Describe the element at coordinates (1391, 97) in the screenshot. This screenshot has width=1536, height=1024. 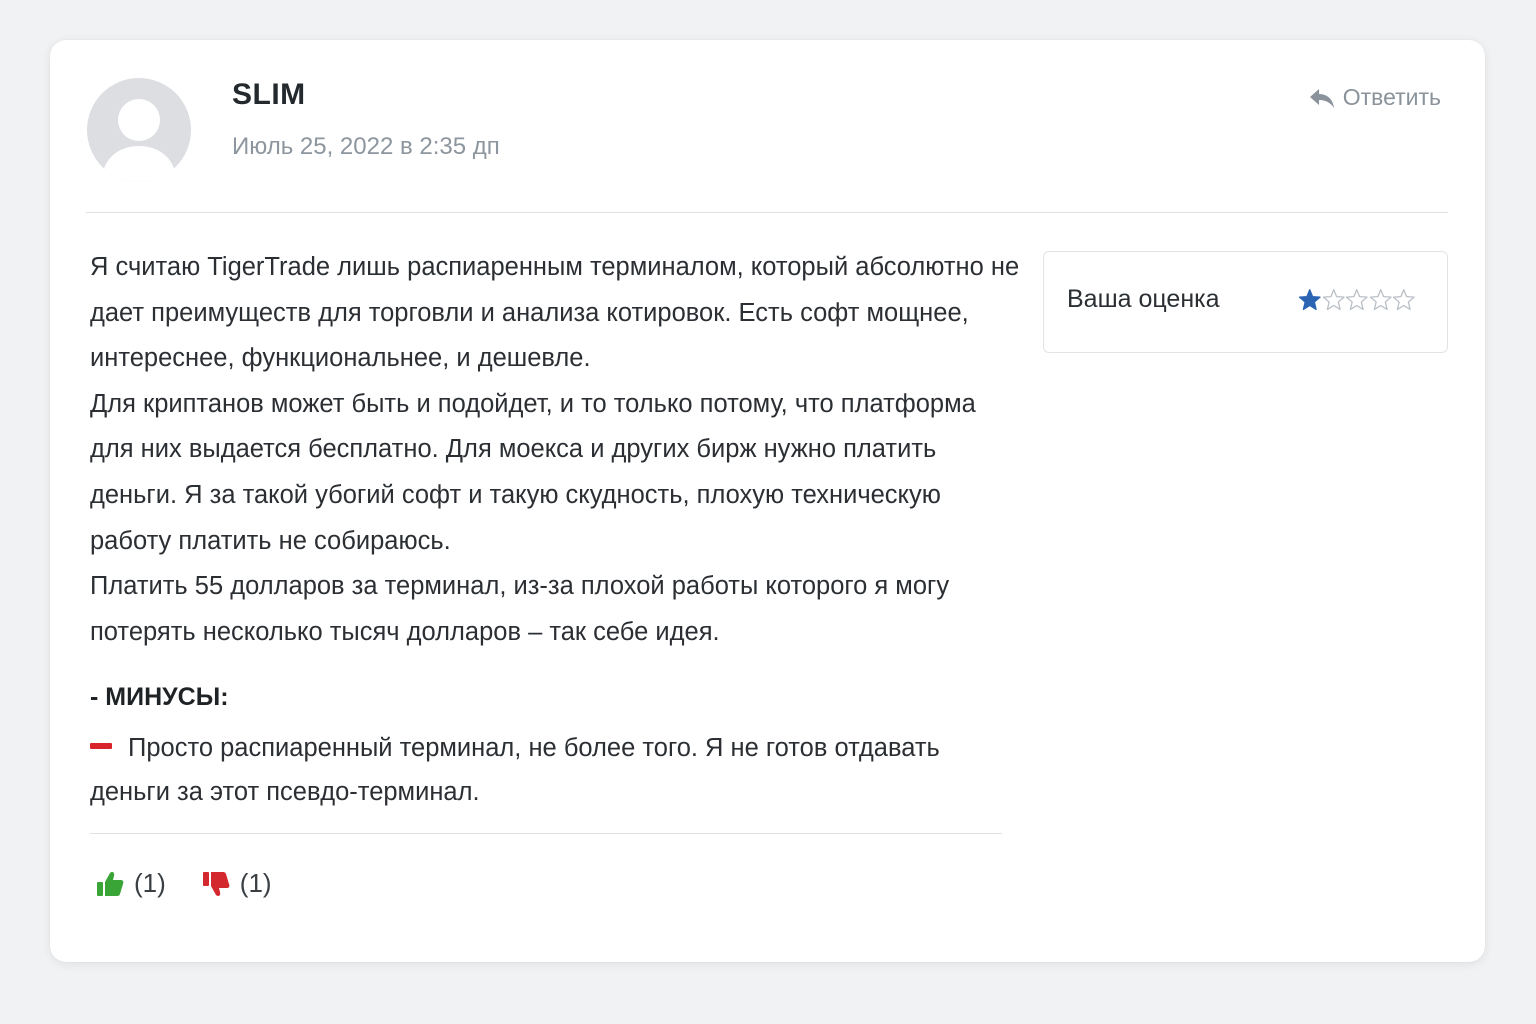
I see `reply-label: Ответить` at that location.